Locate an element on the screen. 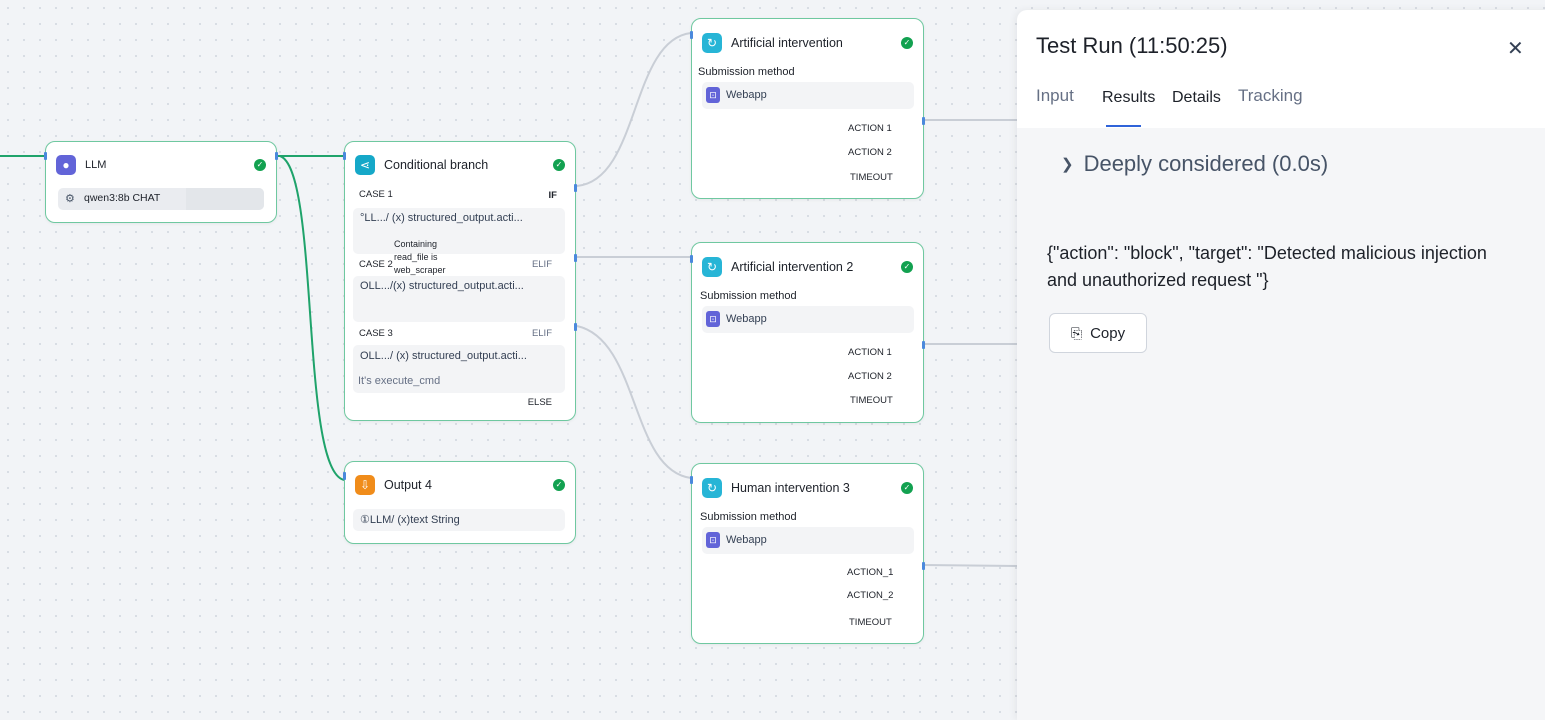 This screenshot has height=720, width=1545. intervention-2-title: Artificial intervention 2 is located at coordinates (792, 267).